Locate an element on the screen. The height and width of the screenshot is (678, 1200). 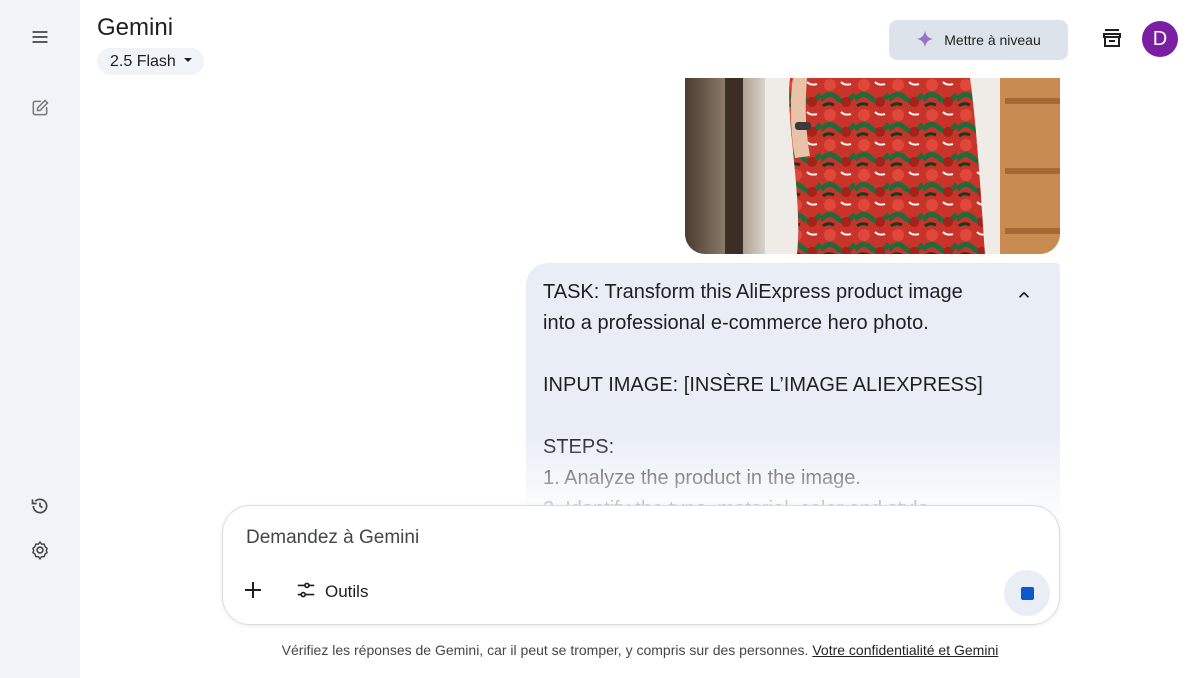
settings-icon is located at coordinates (40, 552).